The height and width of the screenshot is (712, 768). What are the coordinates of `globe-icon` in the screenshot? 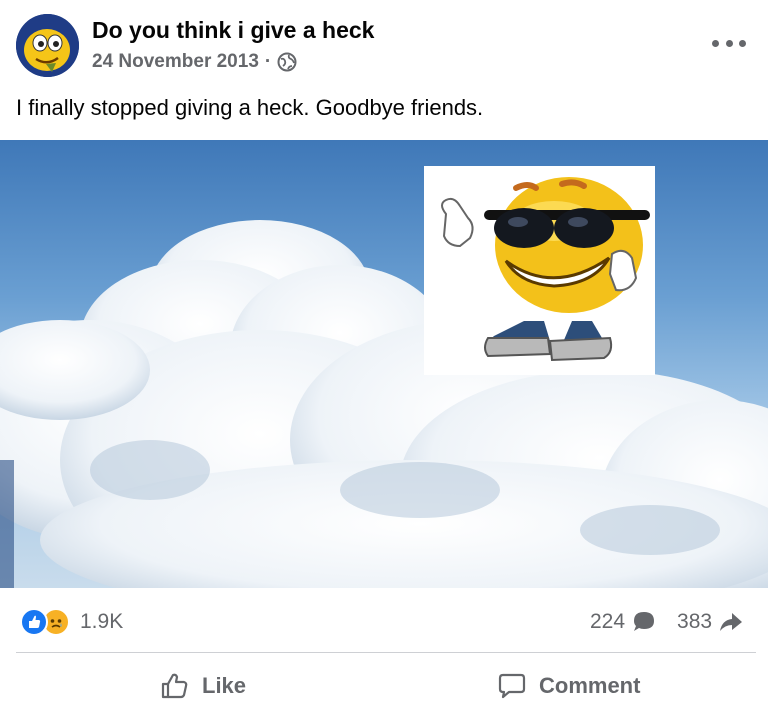 It's located at (287, 62).